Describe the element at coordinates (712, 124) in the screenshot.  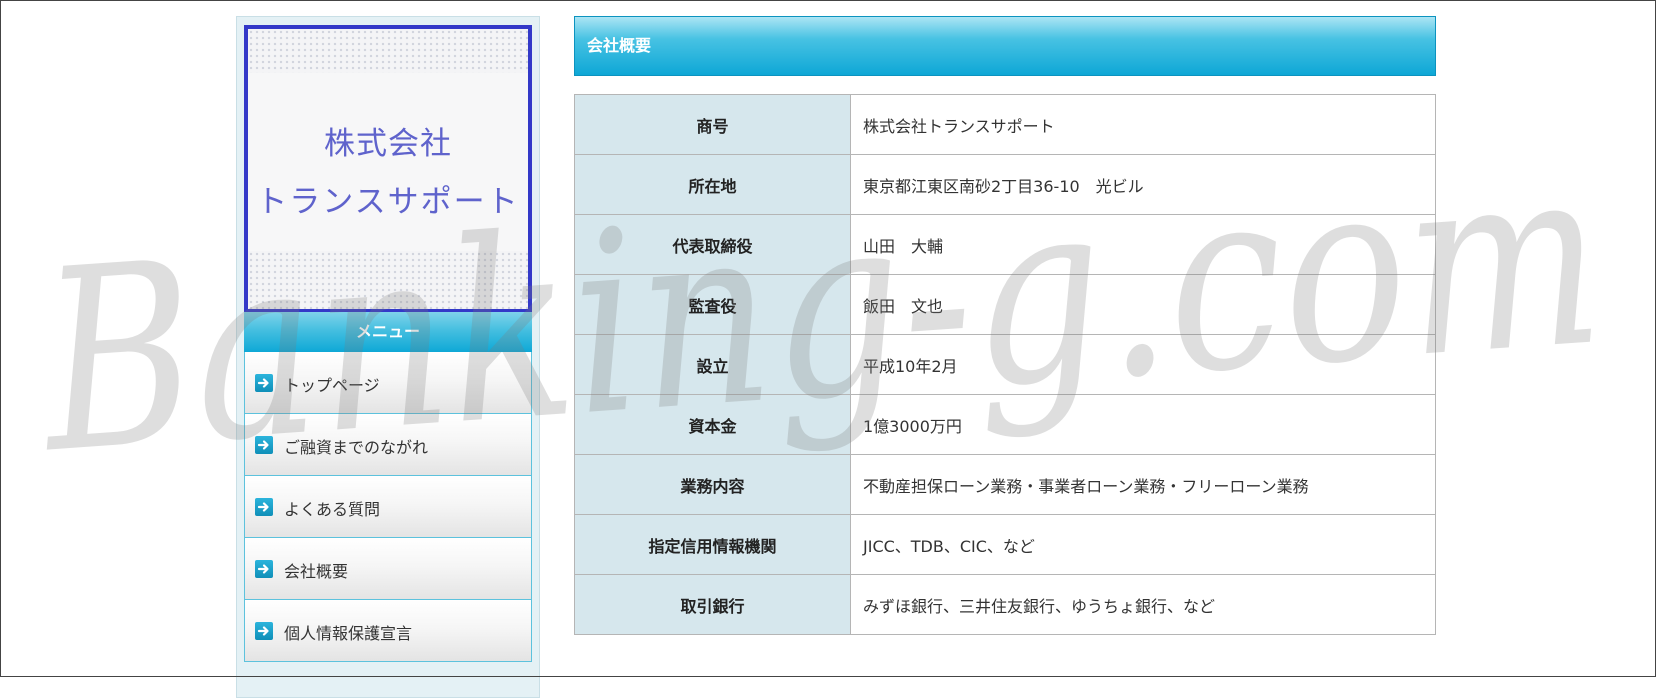
I see `row-key-company-name: 商号` at that location.